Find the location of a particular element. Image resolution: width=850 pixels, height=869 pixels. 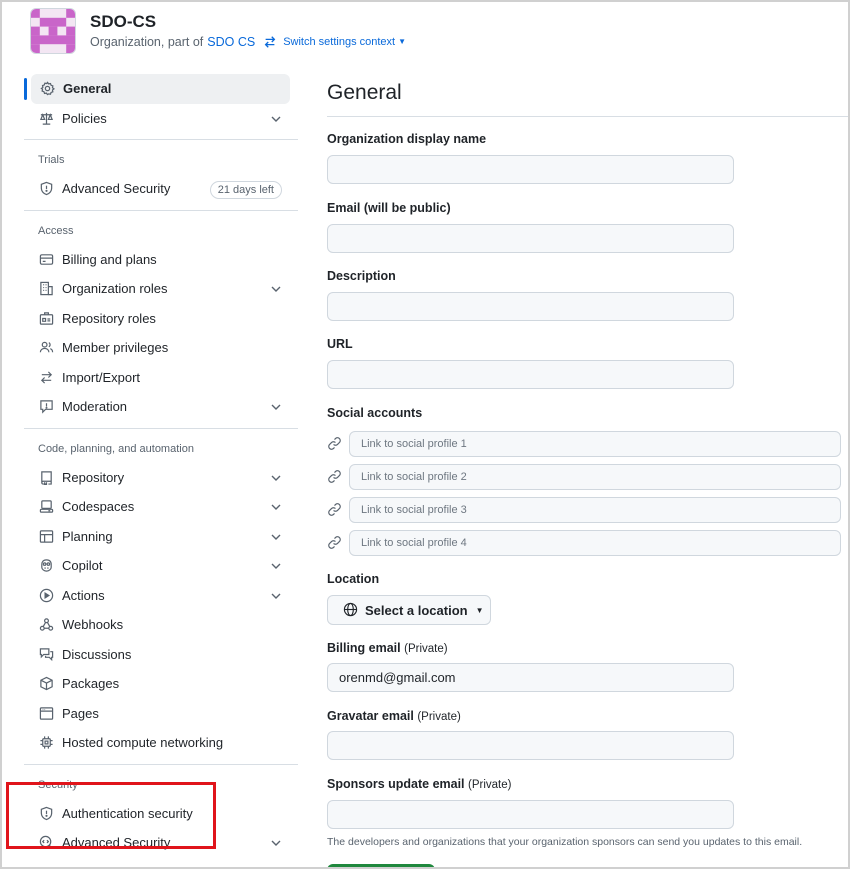

caret-down-icon: ▼ is located at coordinates (479, 610).